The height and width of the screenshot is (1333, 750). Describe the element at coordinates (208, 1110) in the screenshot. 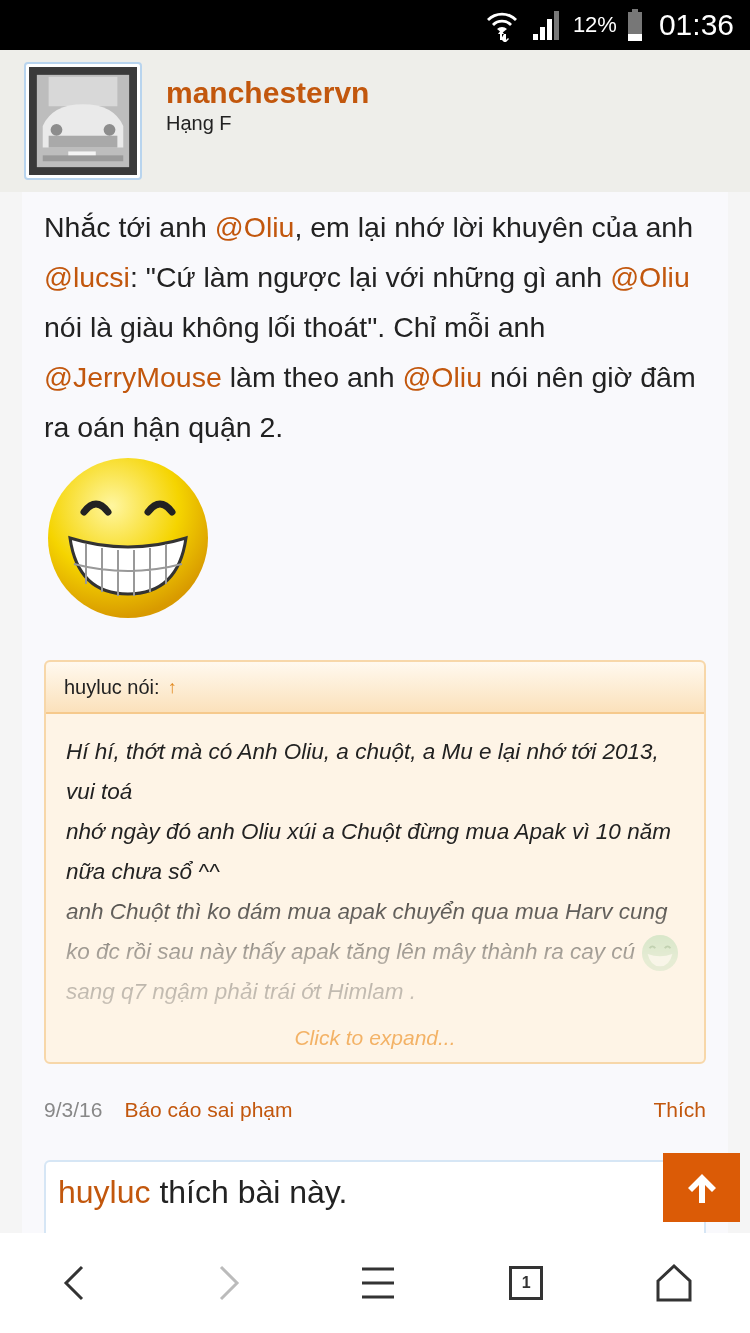

I see `report-link: Báo cáo sai phạm` at that location.